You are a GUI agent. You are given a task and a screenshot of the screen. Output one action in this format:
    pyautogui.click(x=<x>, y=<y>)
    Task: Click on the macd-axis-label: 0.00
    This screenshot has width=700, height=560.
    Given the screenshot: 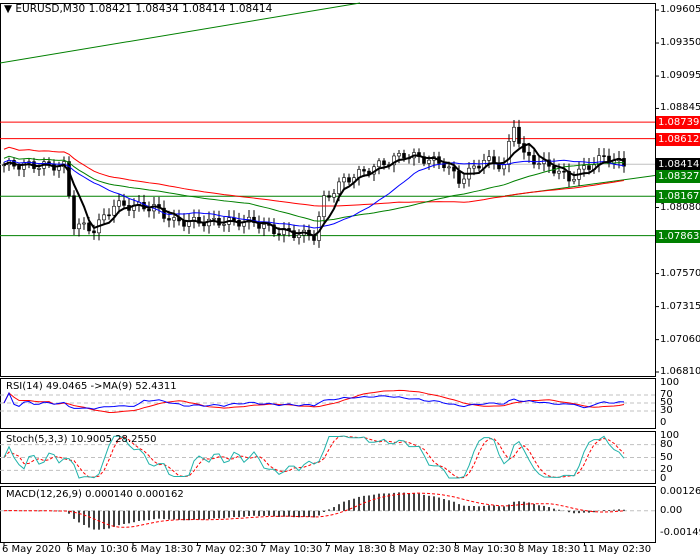 What is the action you would take?
    pyautogui.click(x=671, y=510)
    